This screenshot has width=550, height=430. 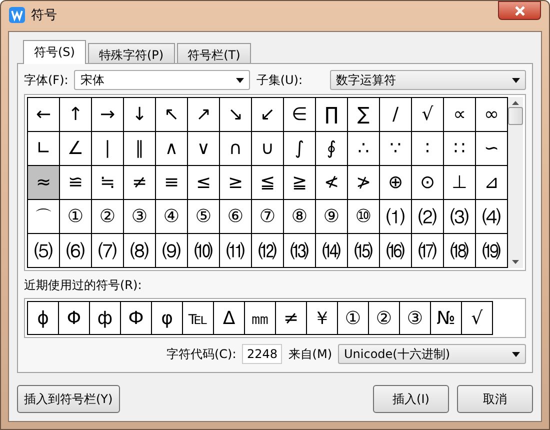 I want to click on symbol-cell: ∑, so click(x=364, y=115).